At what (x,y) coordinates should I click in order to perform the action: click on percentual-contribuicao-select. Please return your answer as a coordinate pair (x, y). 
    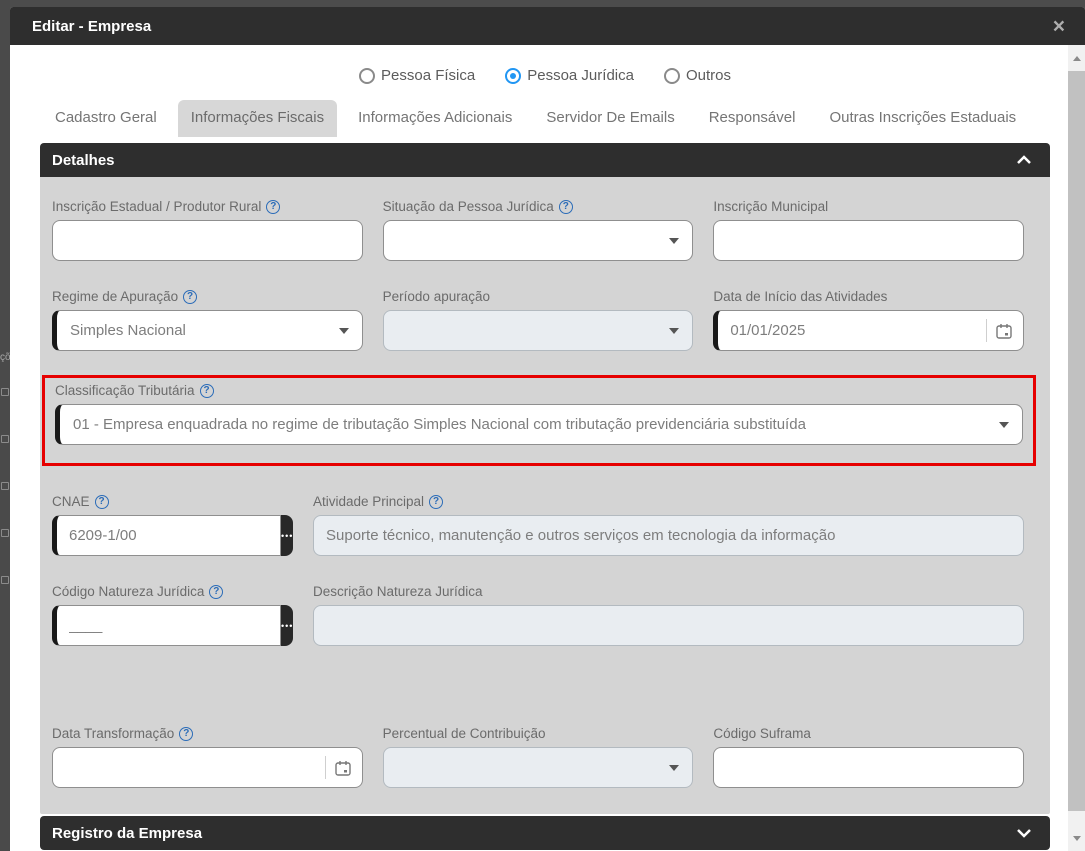
    Looking at the image, I should click on (538, 767).